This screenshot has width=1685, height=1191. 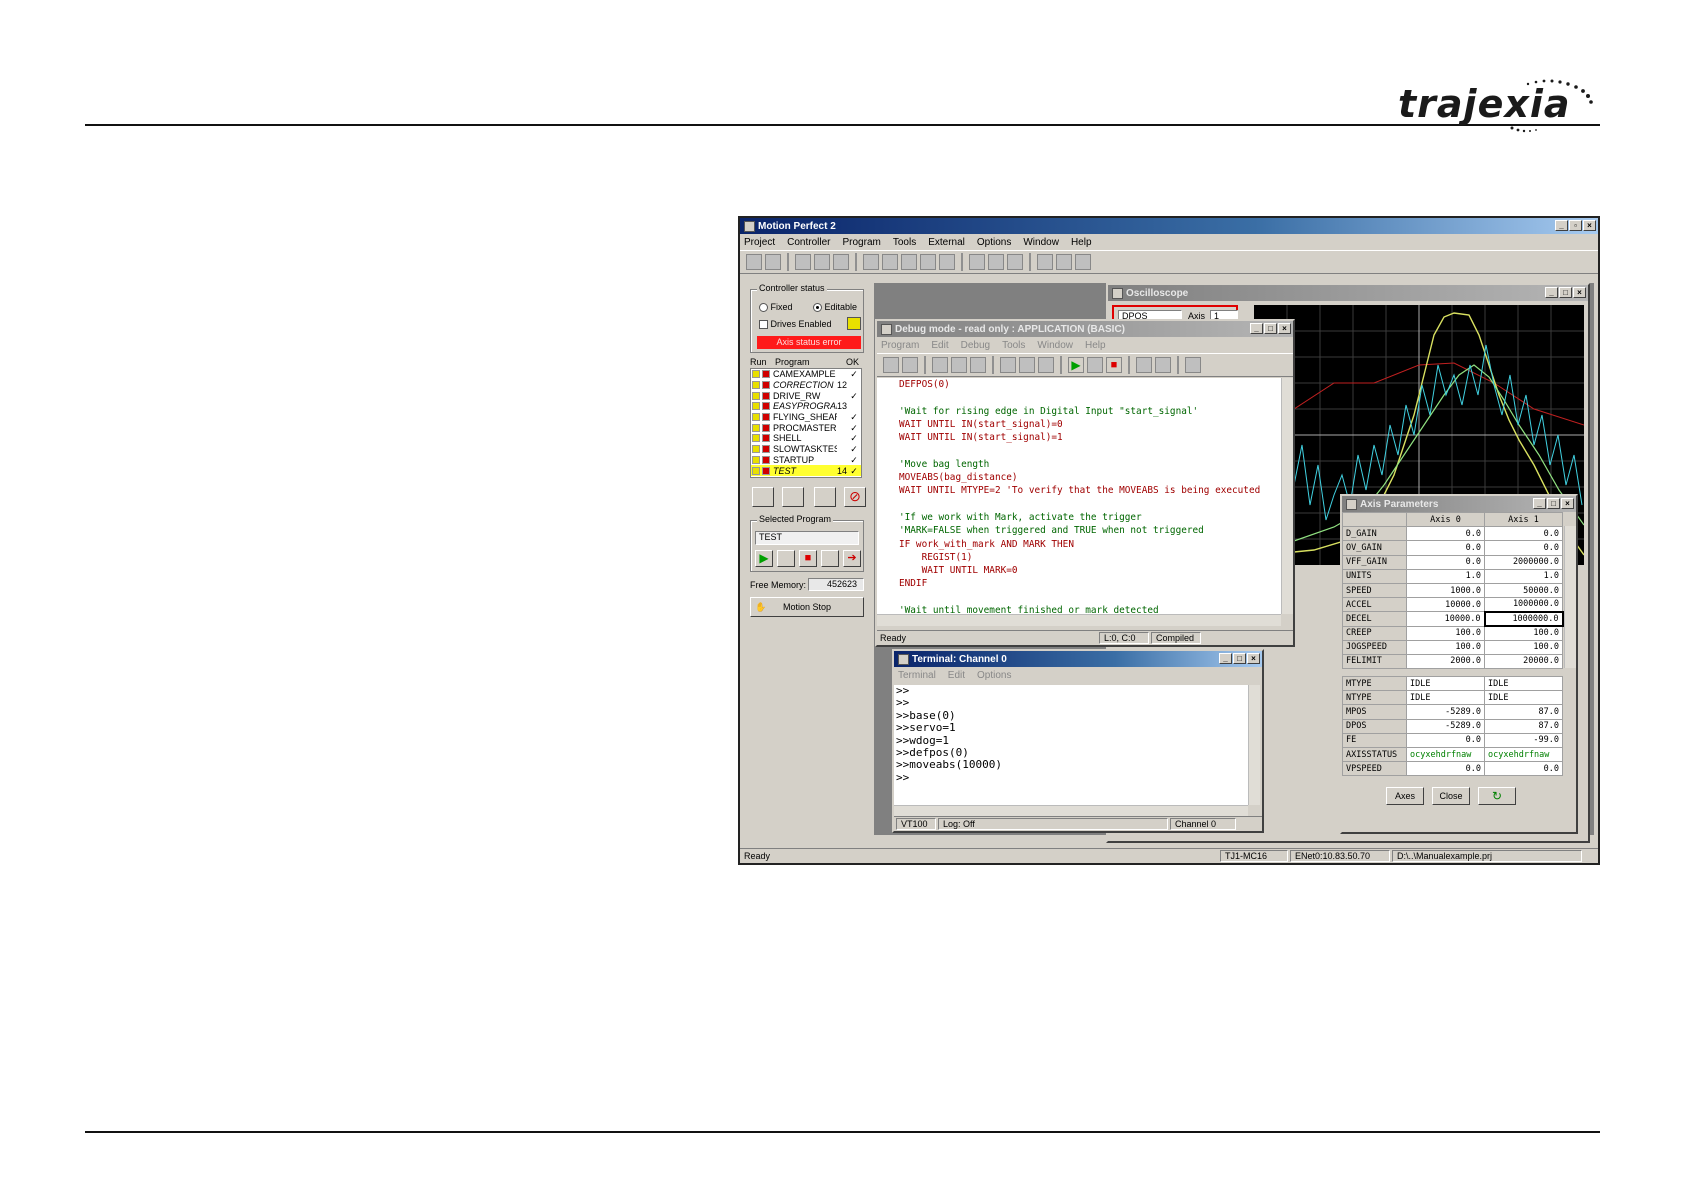 I want to click on axis-0-value: -5289.0, so click(x=1445, y=712).